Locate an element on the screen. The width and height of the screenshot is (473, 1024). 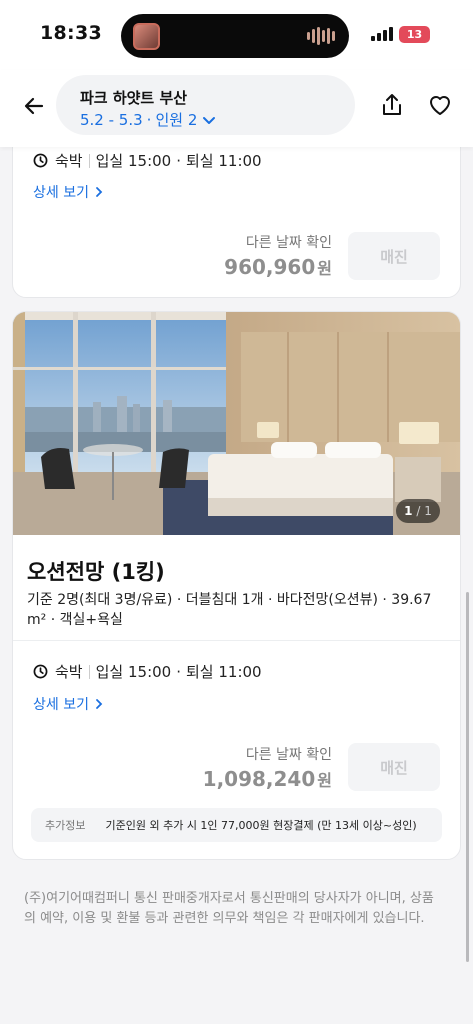
battery-indicator: 13 is located at coordinates (414, 34).